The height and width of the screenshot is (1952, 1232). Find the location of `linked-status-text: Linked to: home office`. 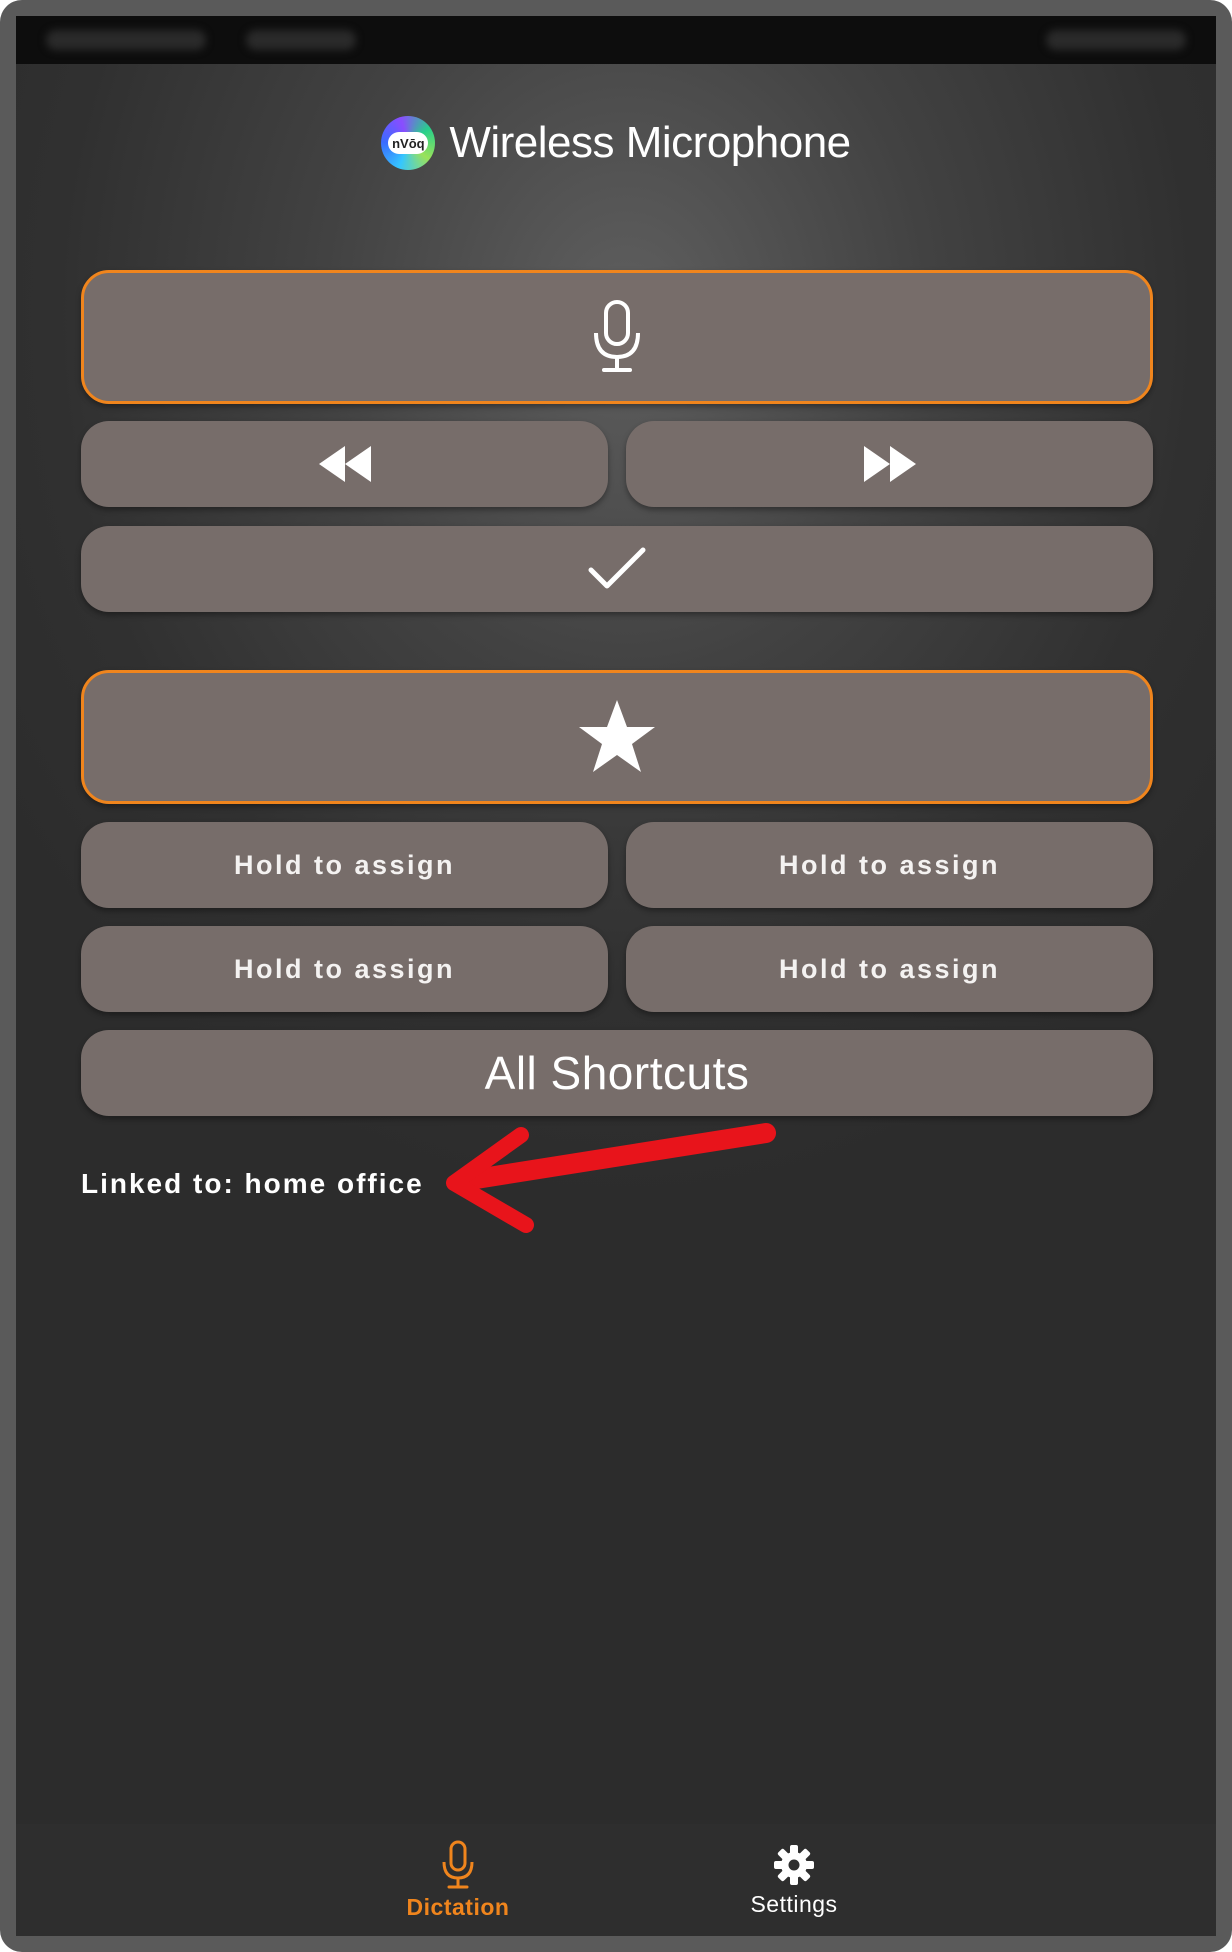

linked-status-text: Linked to: home office is located at coordinates (252, 1183).